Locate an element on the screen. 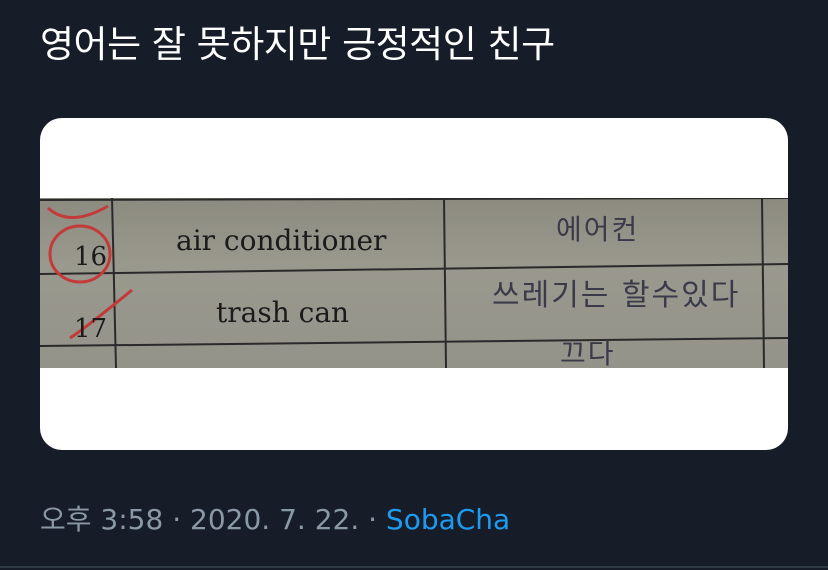 This screenshot has height=570, width=828. red-pen-mark-top is located at coordinates (77, 211).